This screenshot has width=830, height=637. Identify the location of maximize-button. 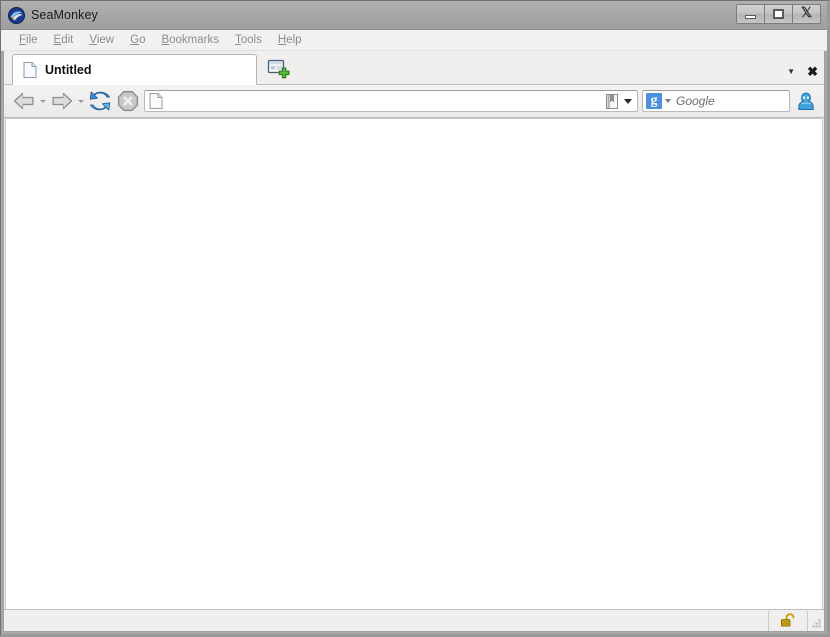
(778, 14).